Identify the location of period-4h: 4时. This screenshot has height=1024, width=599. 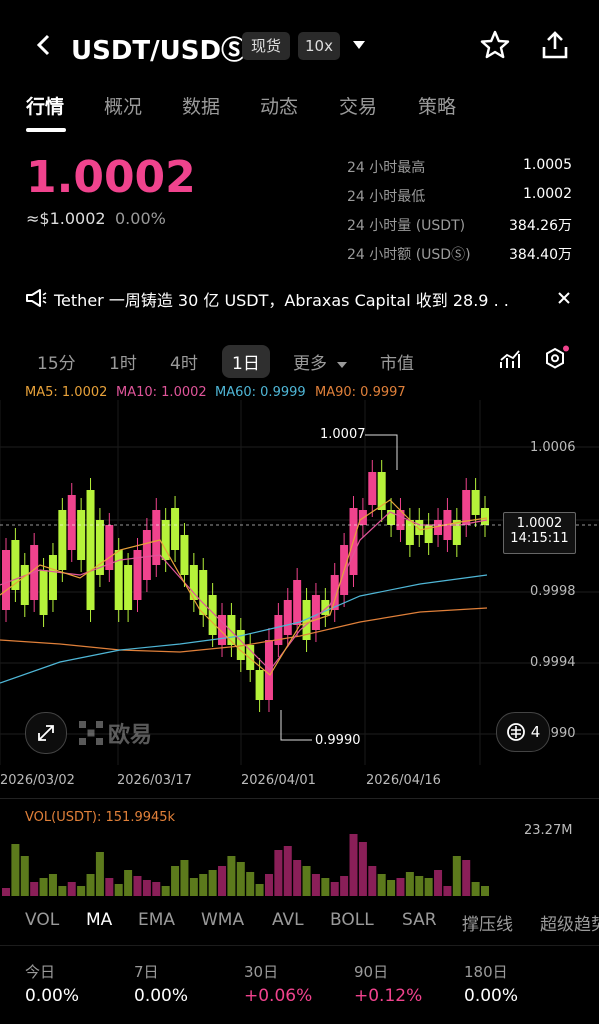
(184, 361).